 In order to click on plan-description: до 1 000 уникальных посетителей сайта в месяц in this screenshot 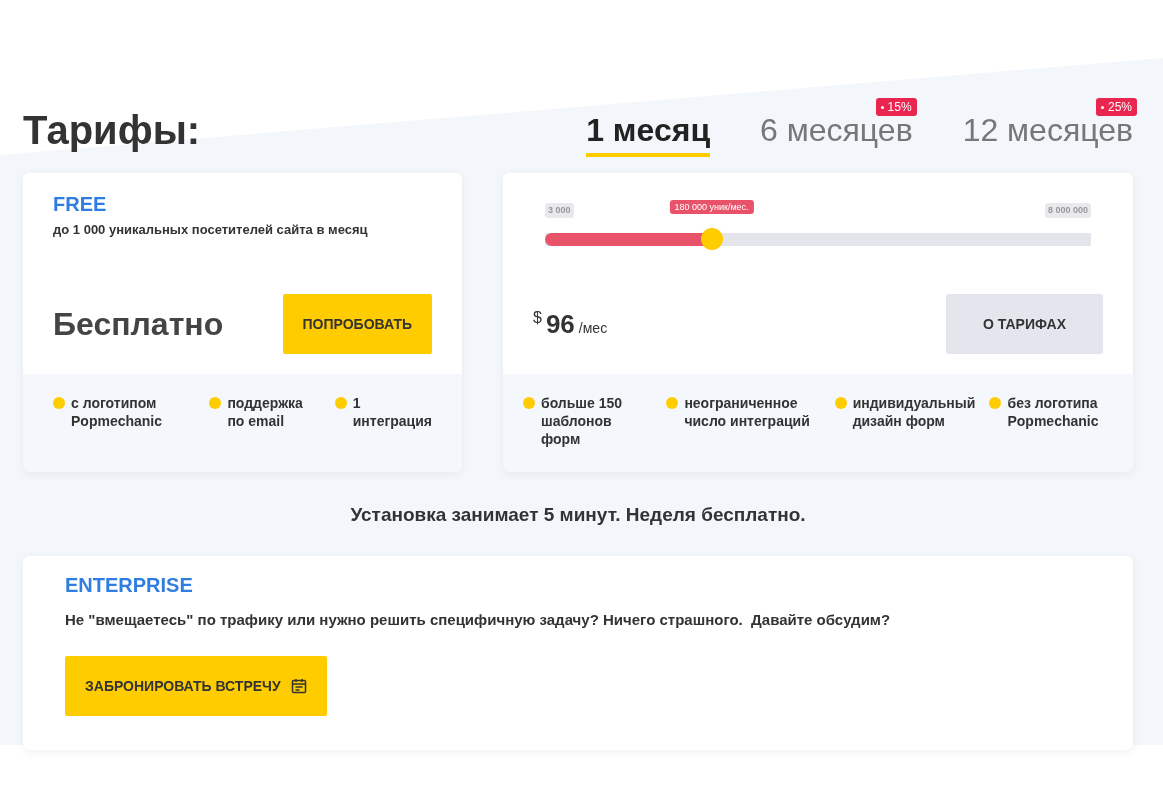, I will do `click(211, 229)`.